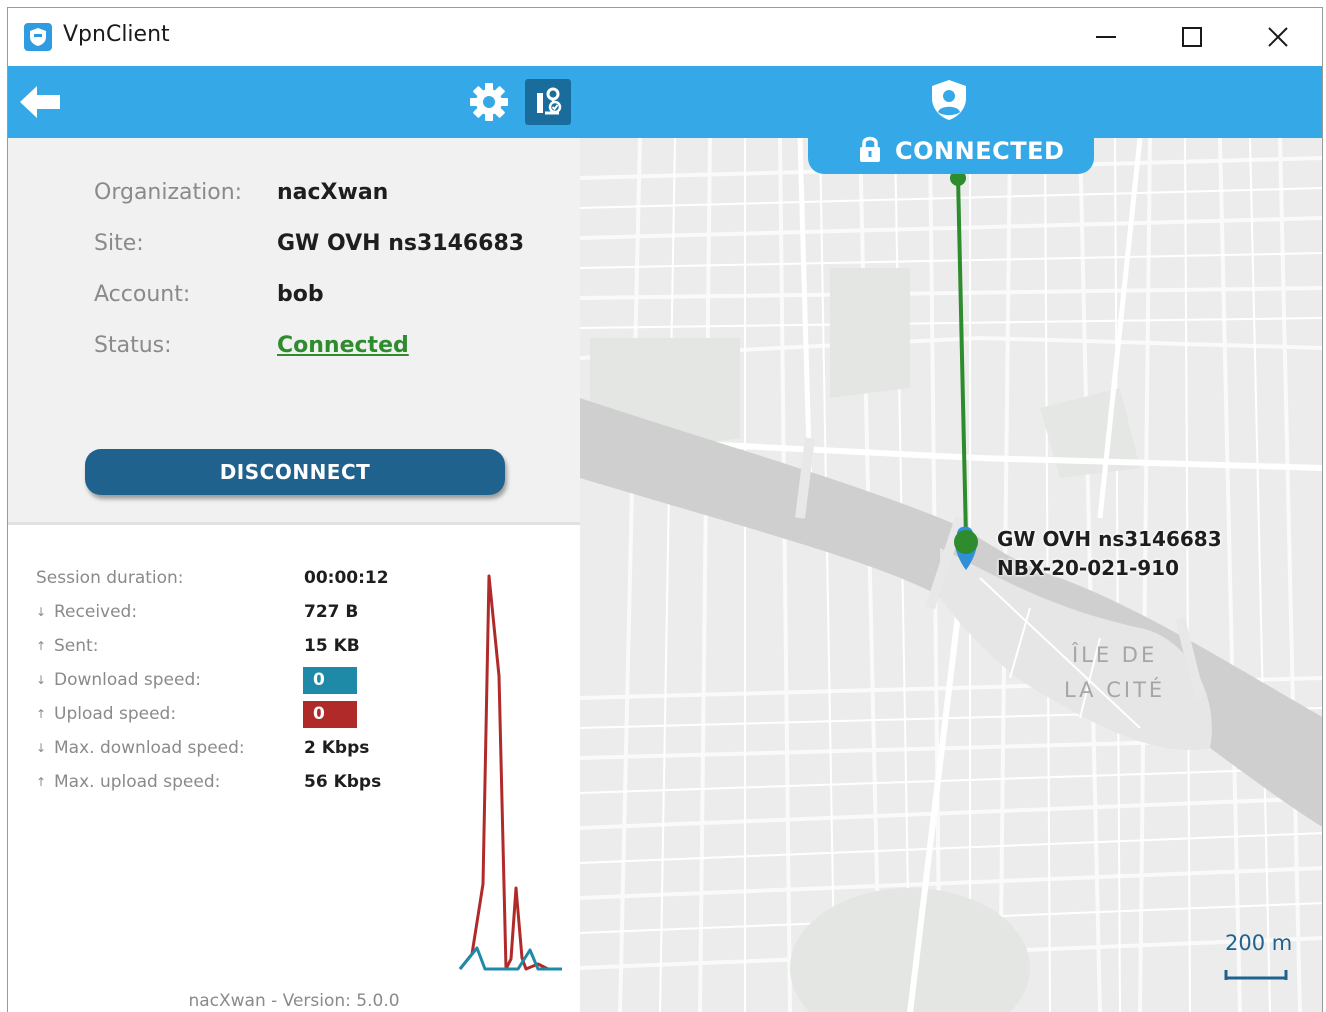 The height and width of the screenshot is (1012, 1326). What do you see at coordinates (142, 294) in the screenshot?
I see `account-label: Account:` at bounding box center [142, 294].